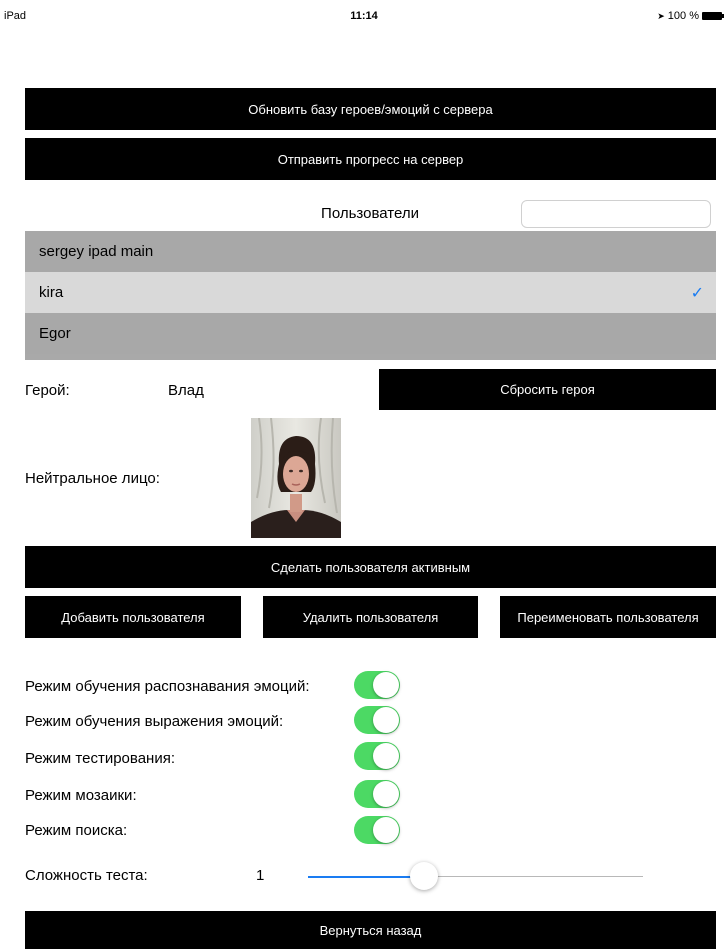 Image resolution: width=728 pixels, height=949 pixels. Describe the element at coordinates (616, 214) in the screenshot. I see `user-search-input` at that location.